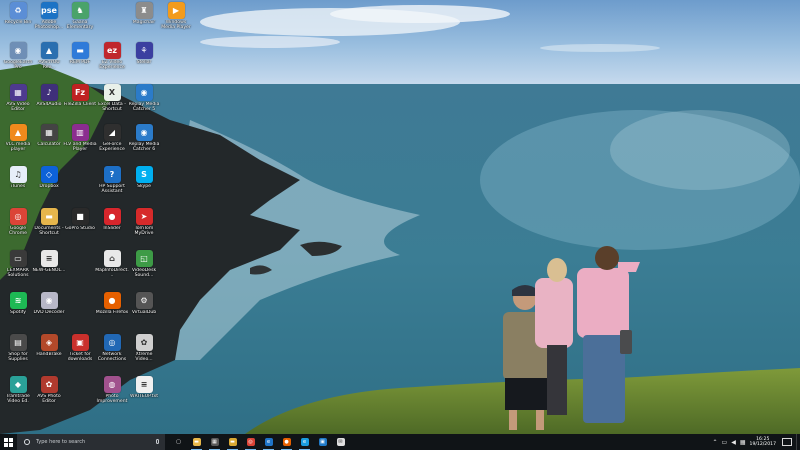 The height and width of the screenshot is (450, 800). Describe the element at coordinates (18, 186) in the screenshot. I see `desktop-icon-label: iTunes` at that location.